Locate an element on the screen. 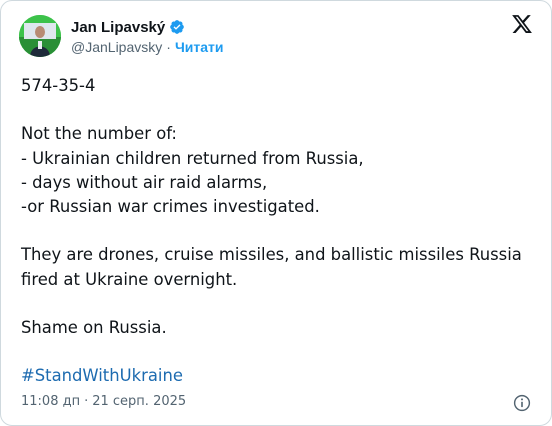 This screenshot has height=426, width=552. tweet-closing: Shame on Russia. is located at coordinates (94, 327).